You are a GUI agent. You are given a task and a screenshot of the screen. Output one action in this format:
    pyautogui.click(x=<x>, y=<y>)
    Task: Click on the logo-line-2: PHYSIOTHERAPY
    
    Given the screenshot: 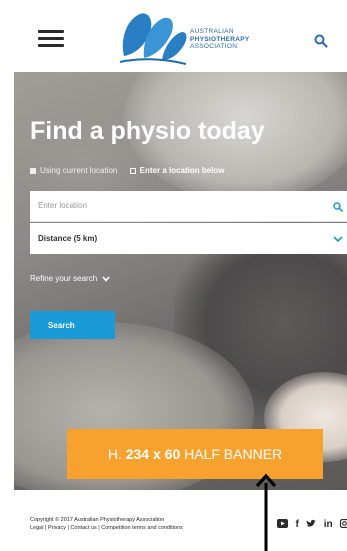 What is the action you would take?
    pyautogui.click(x=220, y=39)
    